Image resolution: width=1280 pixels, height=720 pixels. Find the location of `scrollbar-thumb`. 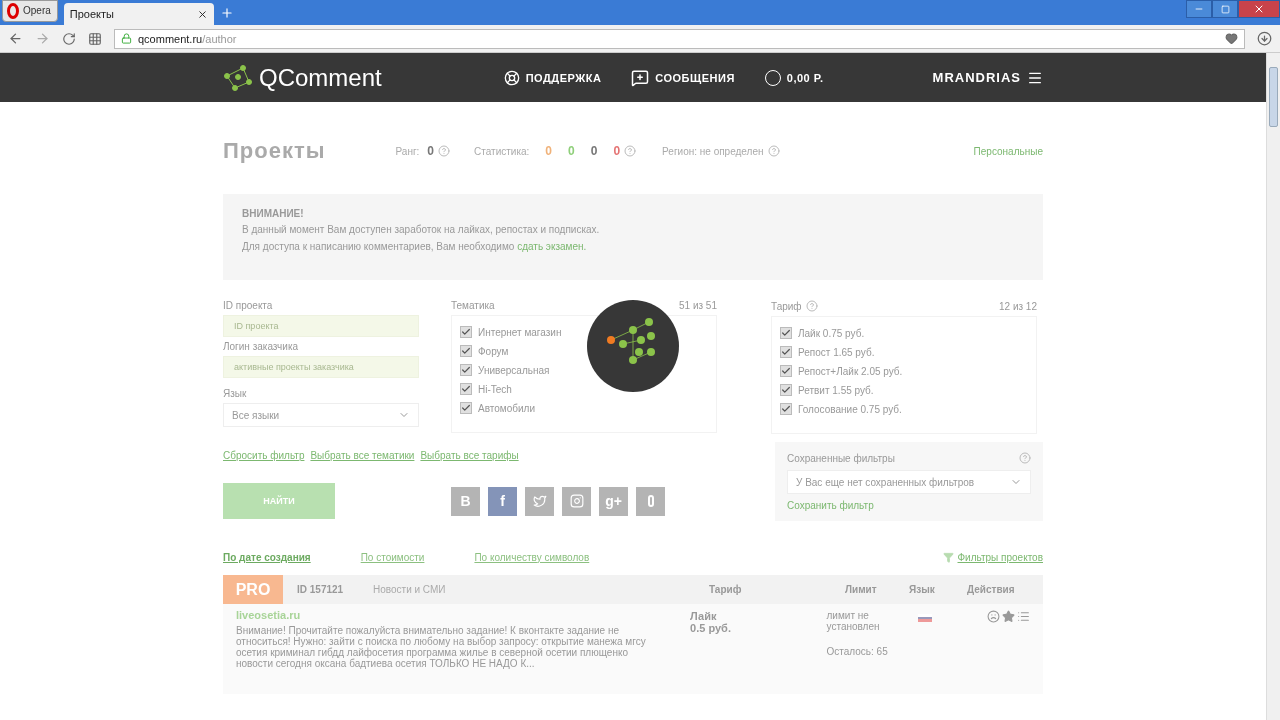

scrollbar-thumb is located at coordinates (1273, 97).